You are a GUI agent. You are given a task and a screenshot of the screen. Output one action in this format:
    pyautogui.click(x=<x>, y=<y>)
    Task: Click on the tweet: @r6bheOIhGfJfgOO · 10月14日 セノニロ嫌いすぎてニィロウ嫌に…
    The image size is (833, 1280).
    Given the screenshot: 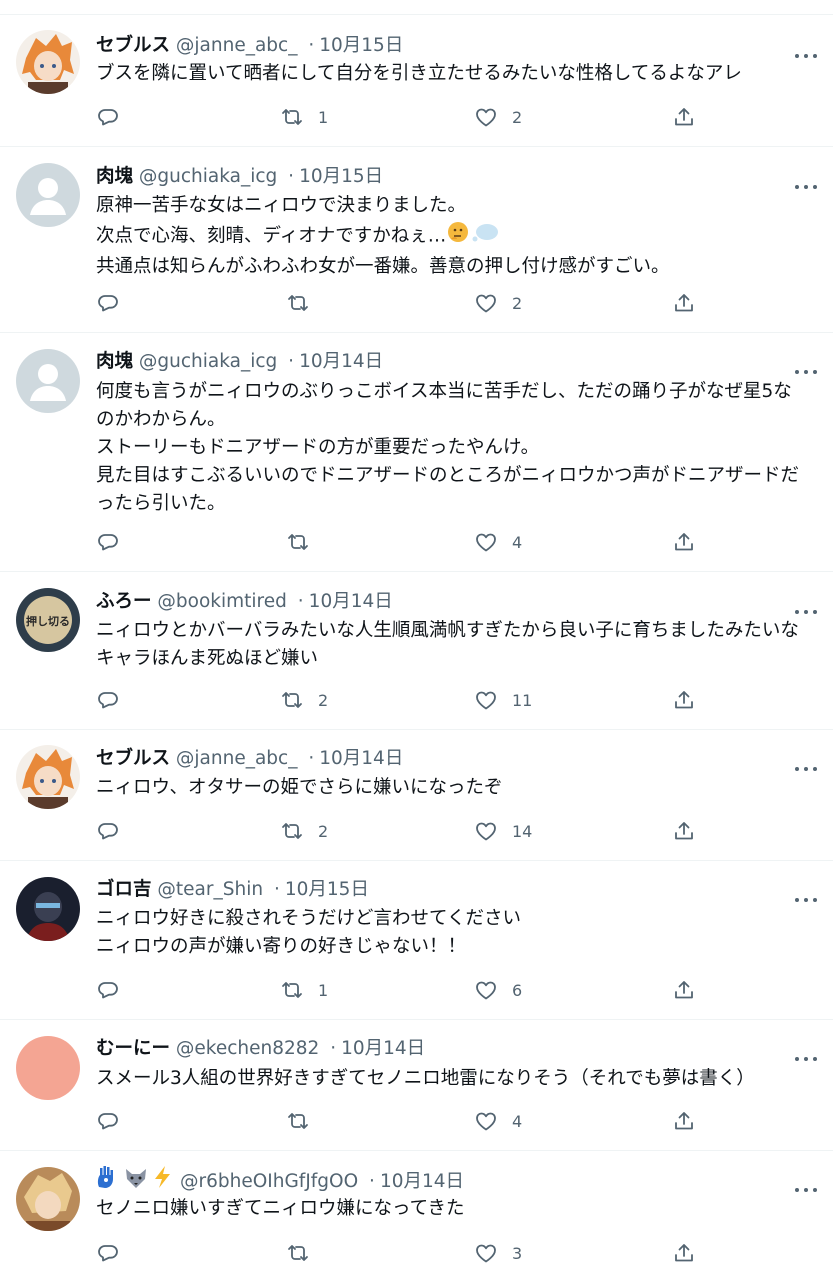 What is the action you would take?
    pyautogui.click(x=416, y=1215)
    